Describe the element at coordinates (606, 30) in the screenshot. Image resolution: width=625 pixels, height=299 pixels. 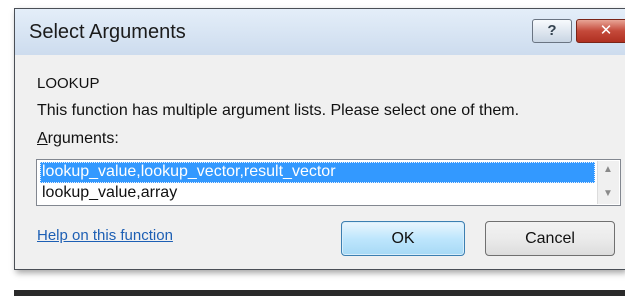
I see `close-icon: ✕` at that location.